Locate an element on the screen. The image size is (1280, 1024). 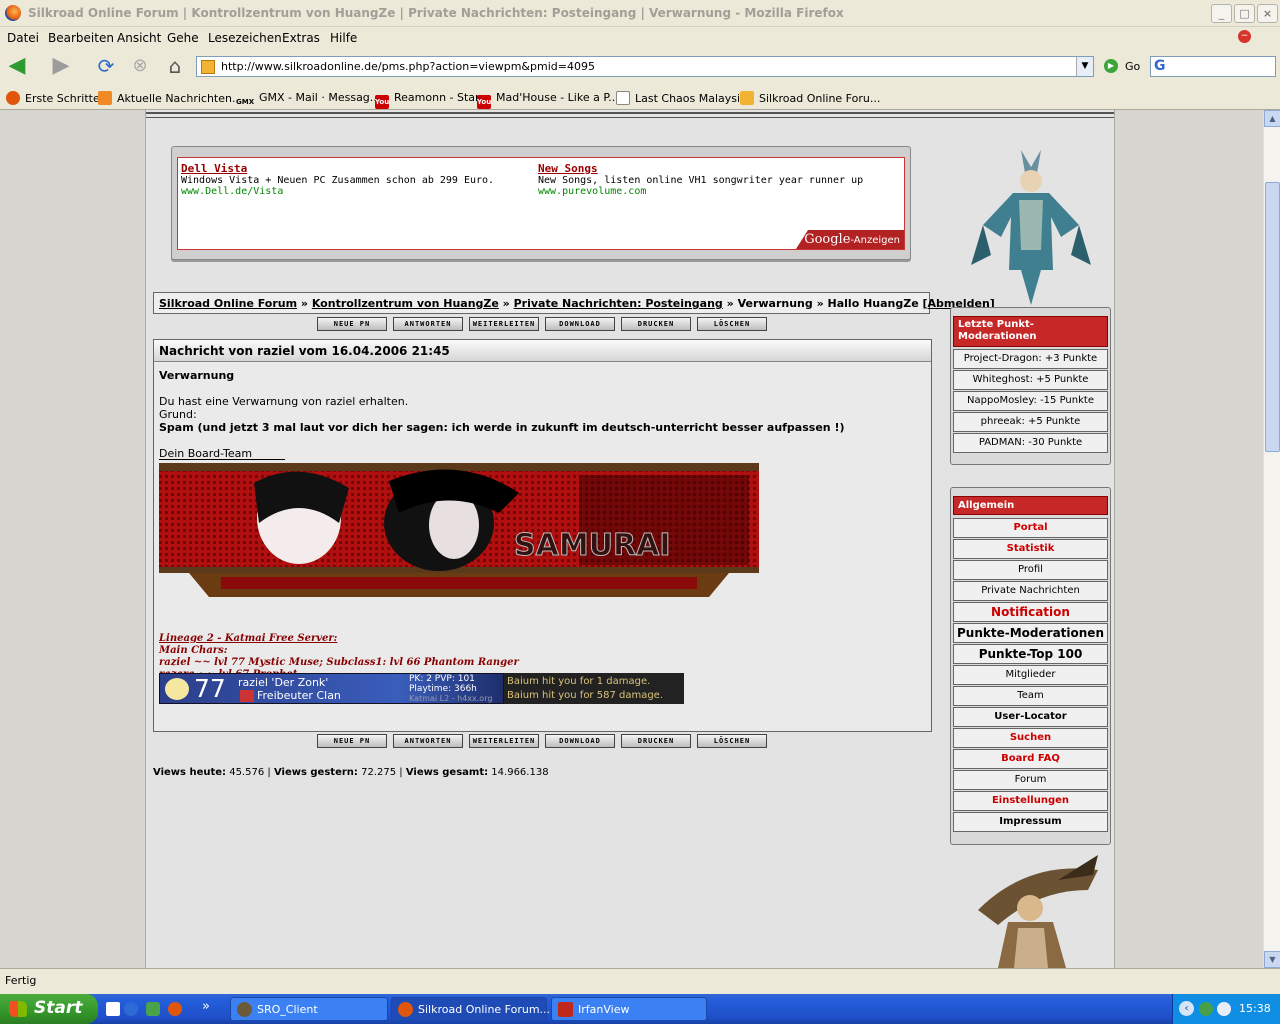
sidebar-menu-item: Mitglieder is located at coordinates (1030, 675).